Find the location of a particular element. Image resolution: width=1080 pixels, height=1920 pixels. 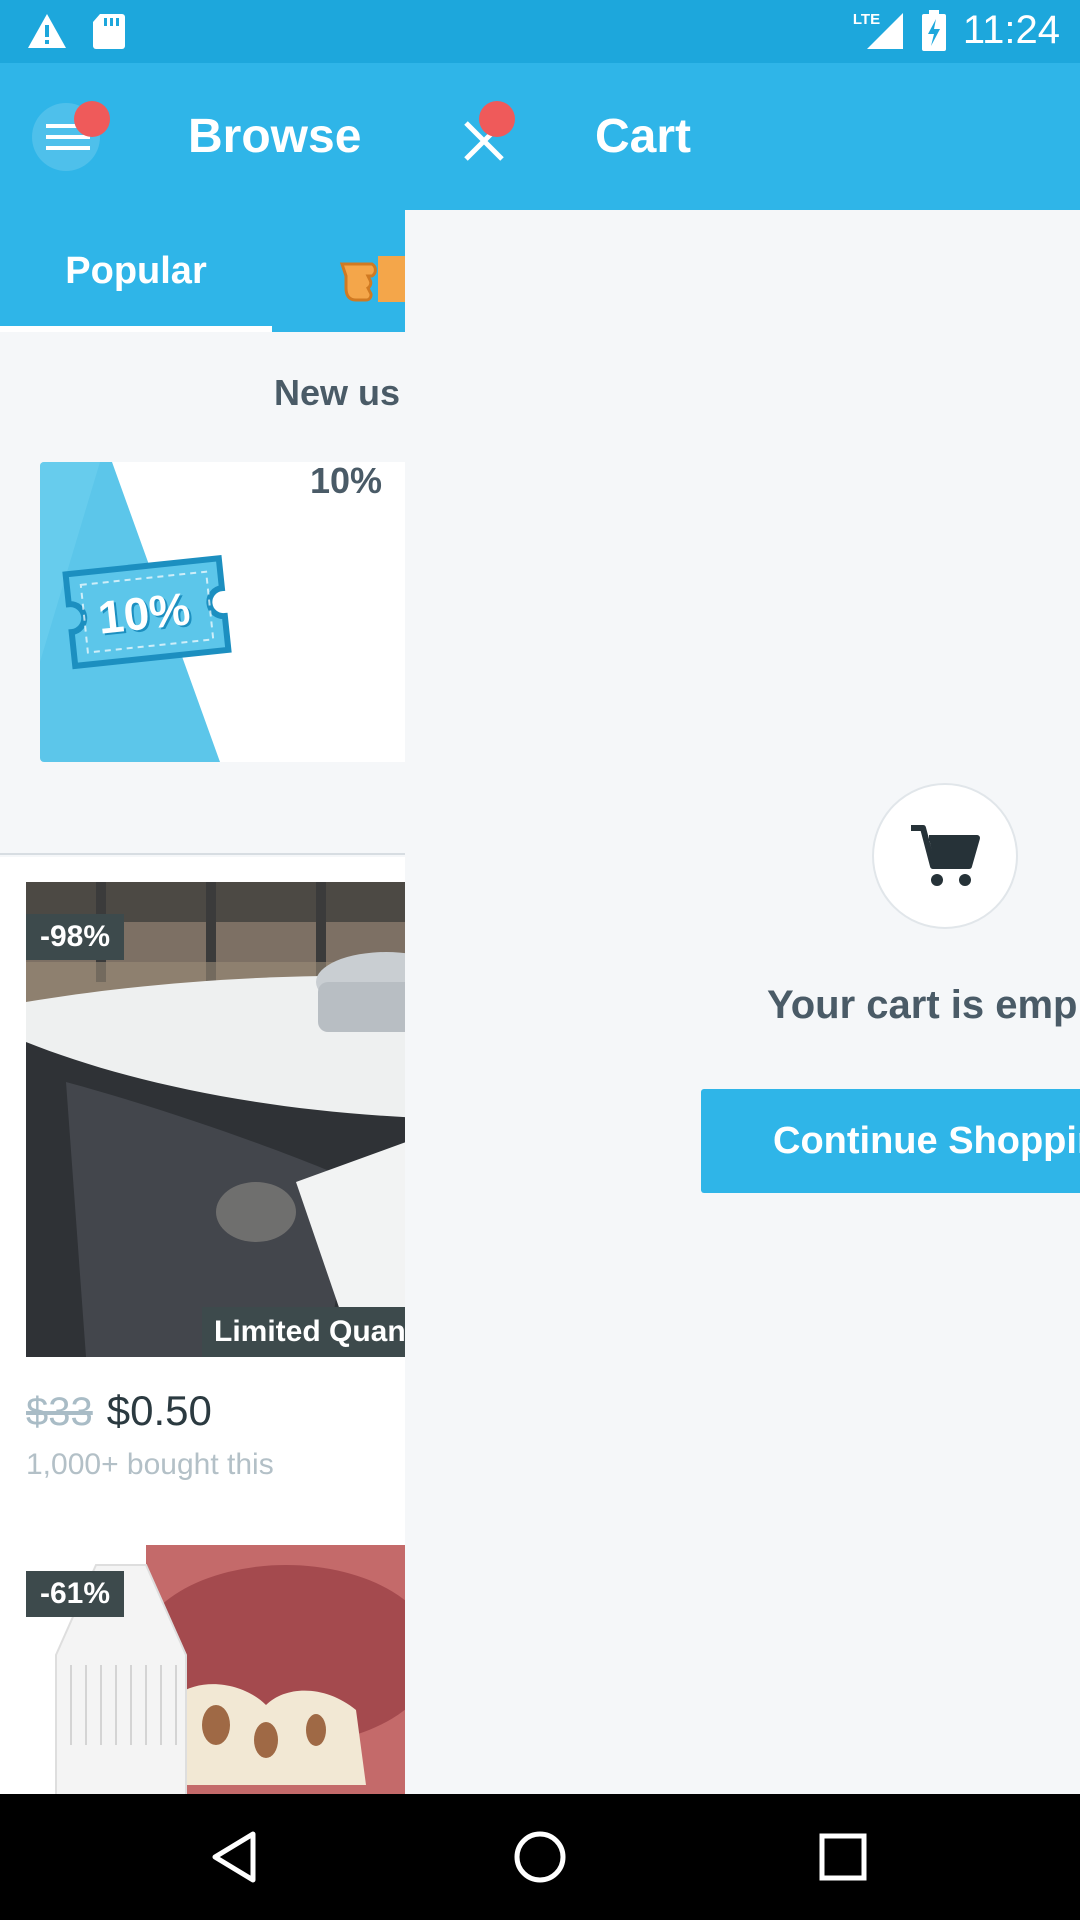

product-image: -98% Limited Quanti is located at coordinates (215, 1119).